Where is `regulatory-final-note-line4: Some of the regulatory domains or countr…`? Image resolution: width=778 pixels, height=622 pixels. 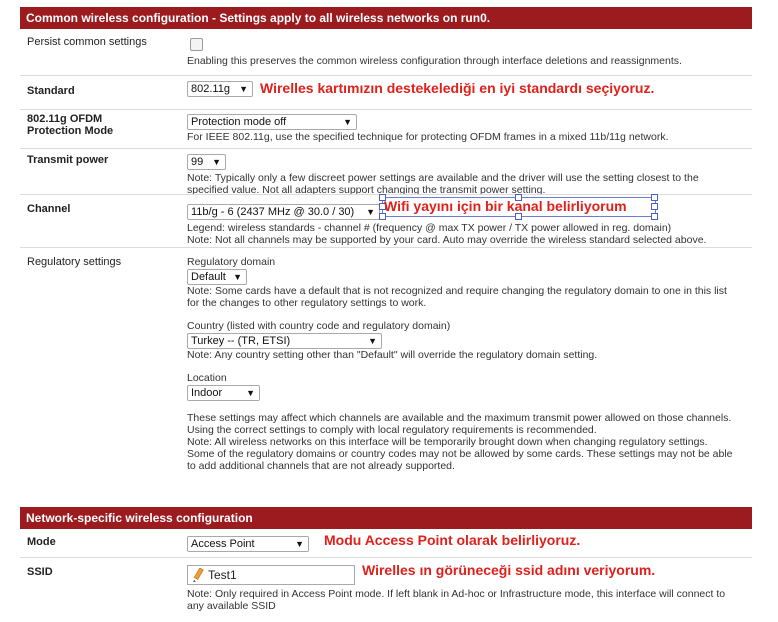
regulatory-final-note-line4: Some of the regulatory domains or countr… is located at coordinates (460, 454).